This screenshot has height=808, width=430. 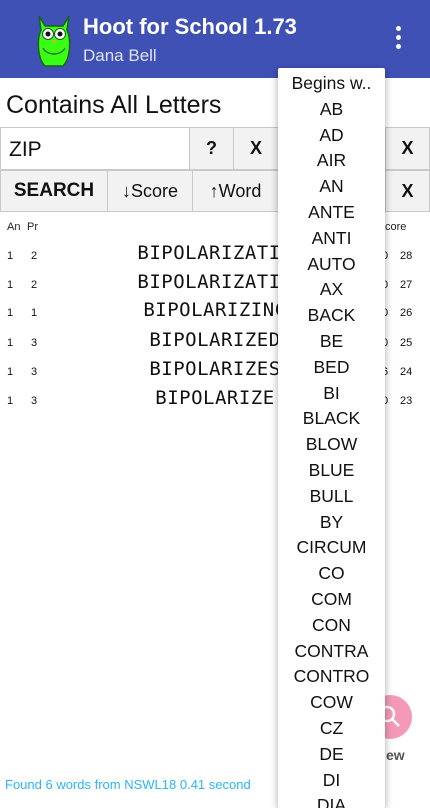 What do you see at coordinates (150, 191) in the screenshot?
I see `sort-score-button: ↓Score` at bounding box center [150, 191].